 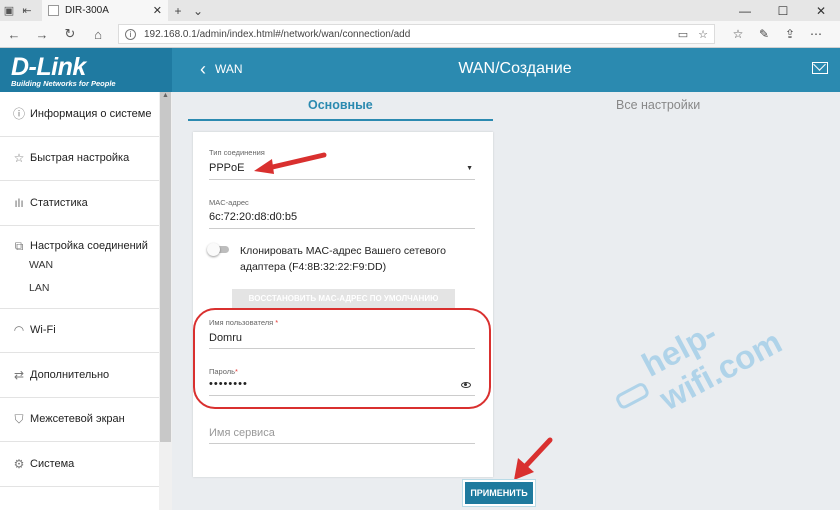 I want to click on main-tabs: Основные Все настройки, so click(x=514, y=106).